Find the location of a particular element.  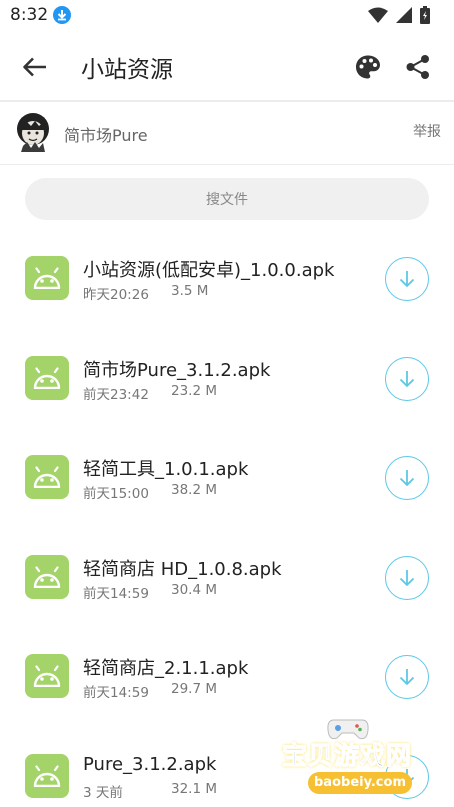

signal-icon is located at coordinates (404, 17).